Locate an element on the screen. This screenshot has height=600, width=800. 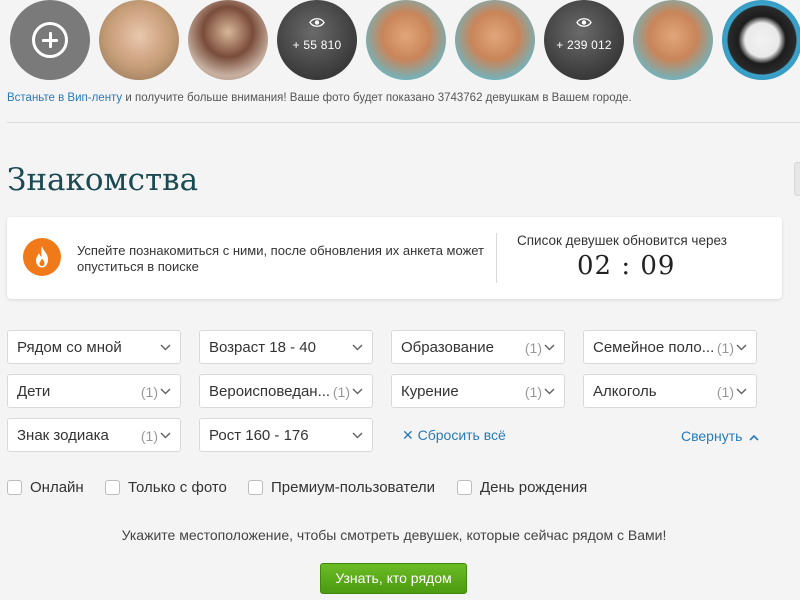
page-title: Знакомства is located at coordinates (103, 180).